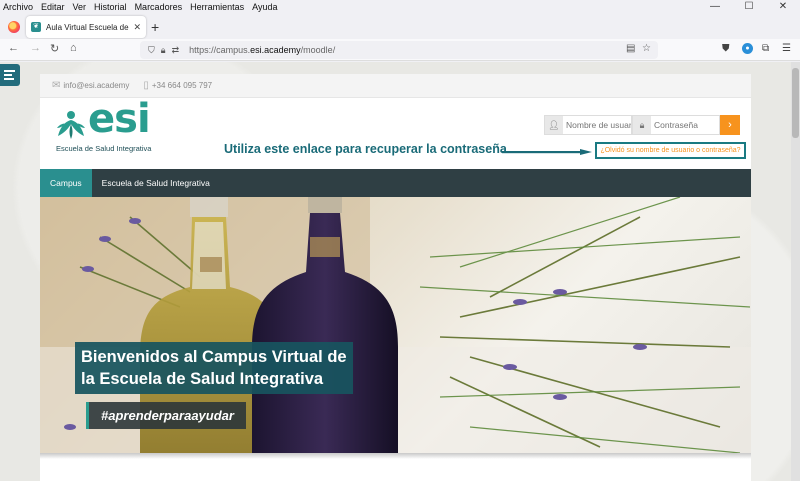 The image size is (800, 481). I want to click on scrollbar-thumb, so click(795, 103).